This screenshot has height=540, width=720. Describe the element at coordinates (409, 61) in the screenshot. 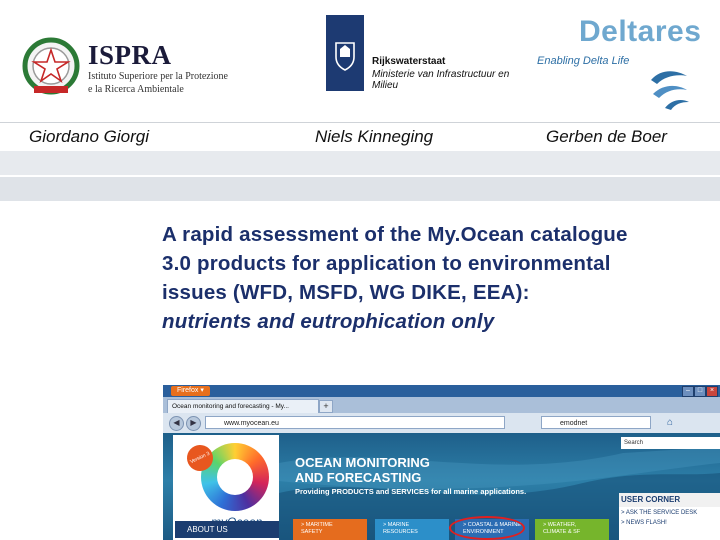

I see `rws-name: Rijkswaterstaat` at that location.